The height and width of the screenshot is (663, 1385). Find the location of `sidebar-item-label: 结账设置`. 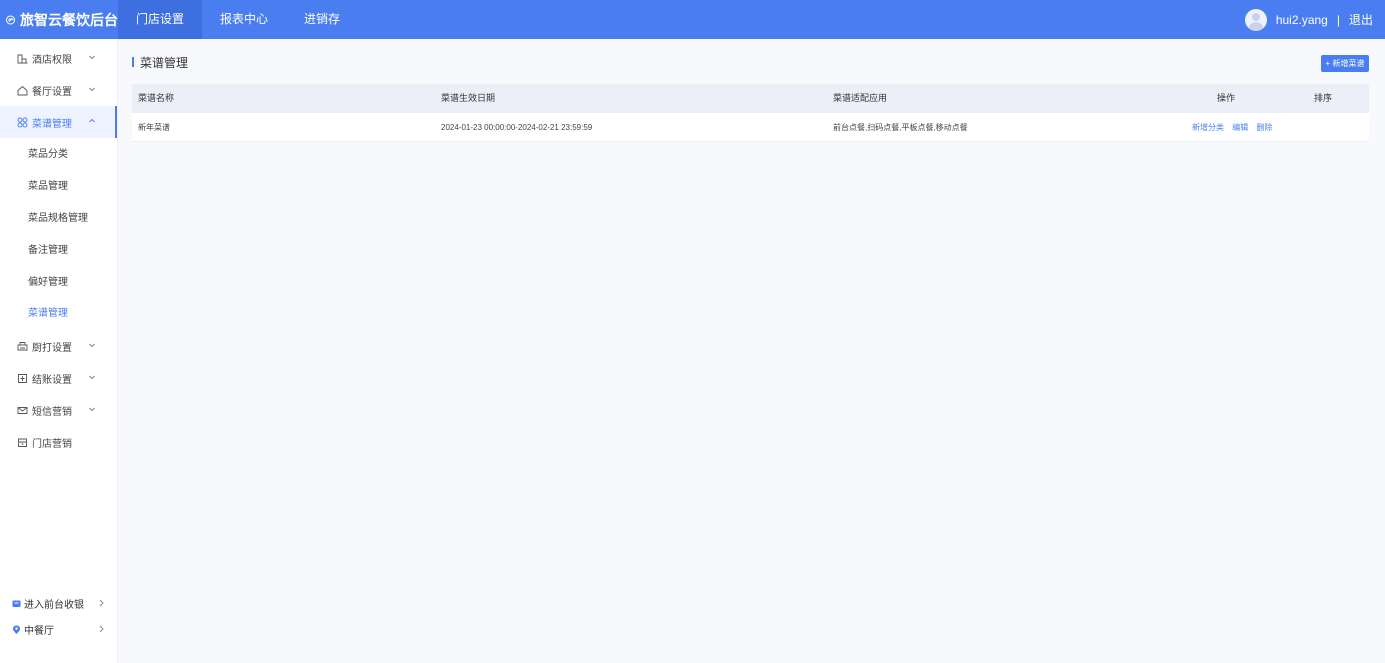

sidebar-item-label: 结账设置 is located at coordinates (52, 380).